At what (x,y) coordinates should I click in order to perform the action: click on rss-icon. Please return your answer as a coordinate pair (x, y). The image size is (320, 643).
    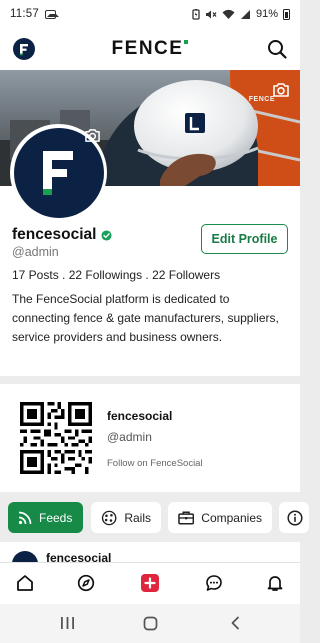
    Looking at the image, I should click on (25, 517).